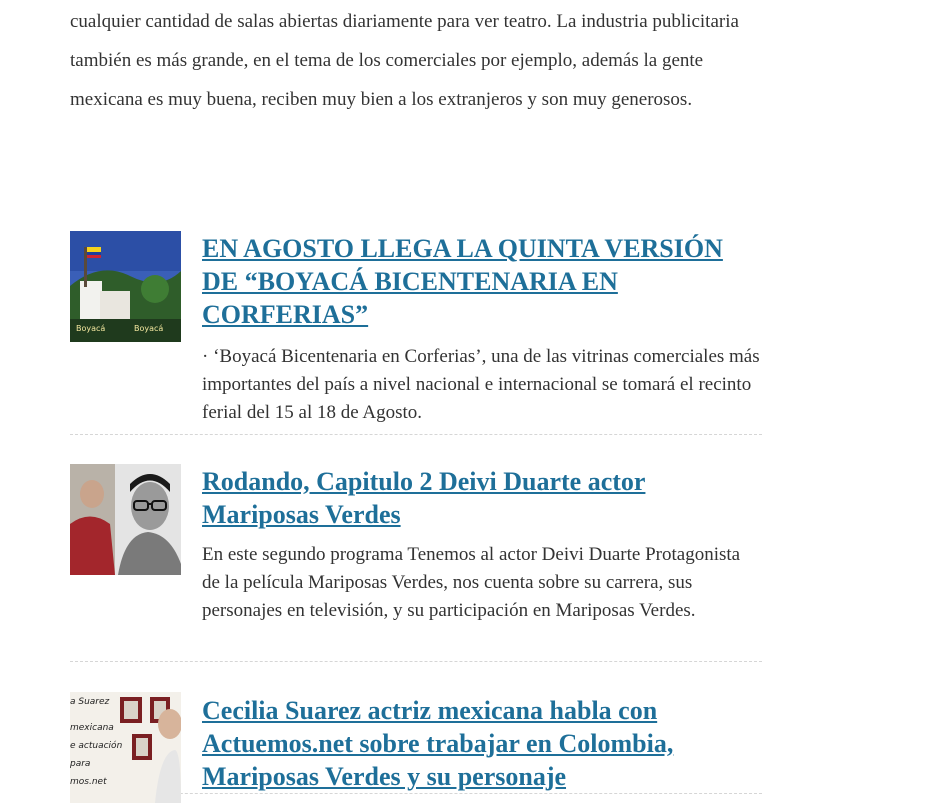  What do you see at coordinates (90, 702) in the screenshot?
I see `svg-text: a Suarez` at bounding box center [90, 702].